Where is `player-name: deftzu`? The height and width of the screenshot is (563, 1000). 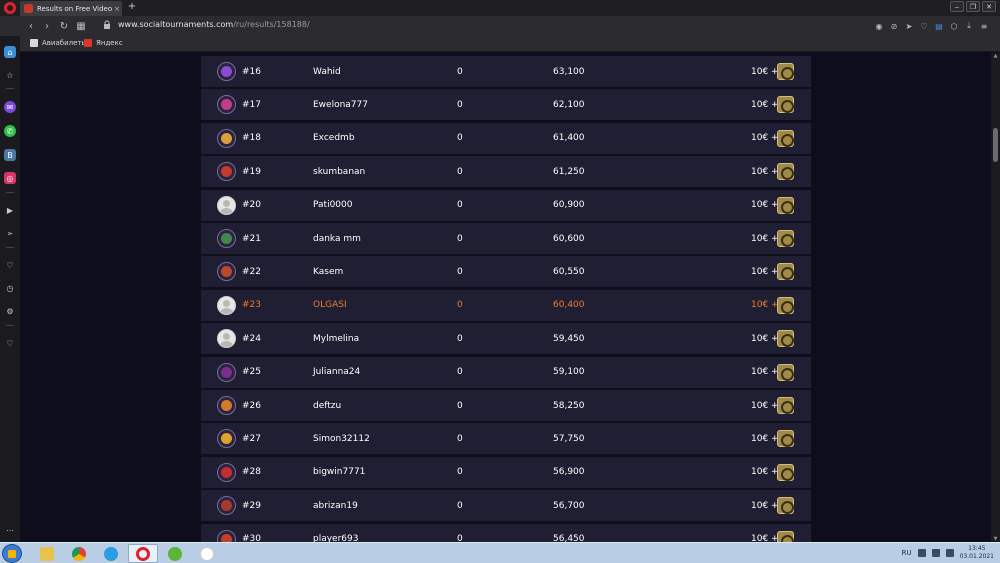
player-name: deftzu is located at coordinates (327, 405).